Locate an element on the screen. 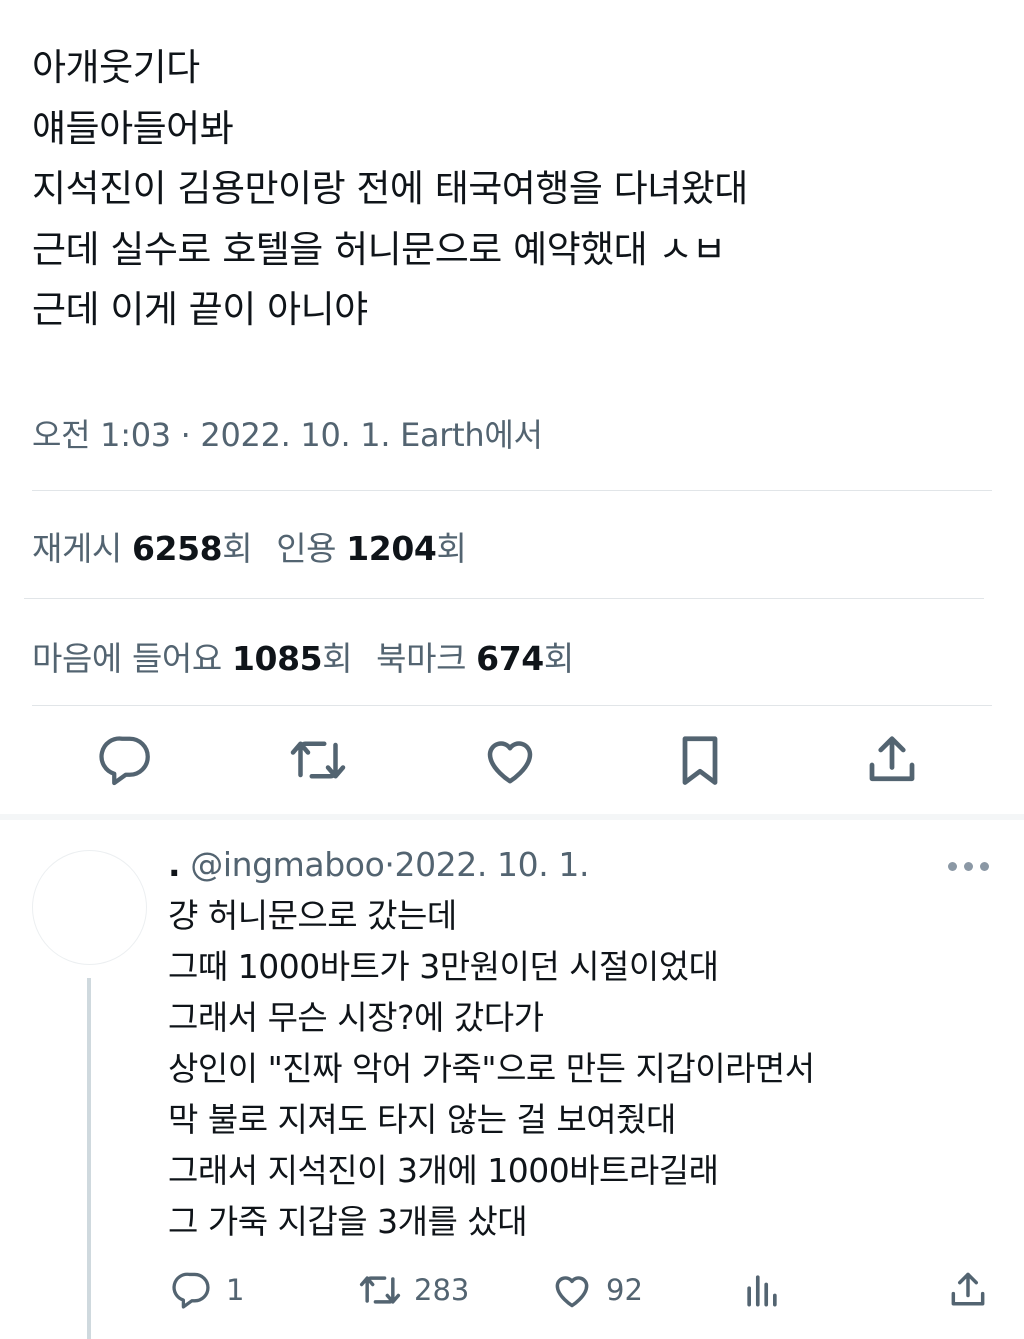  bookmarks-count: 674 is located at coordinates (510, 658).